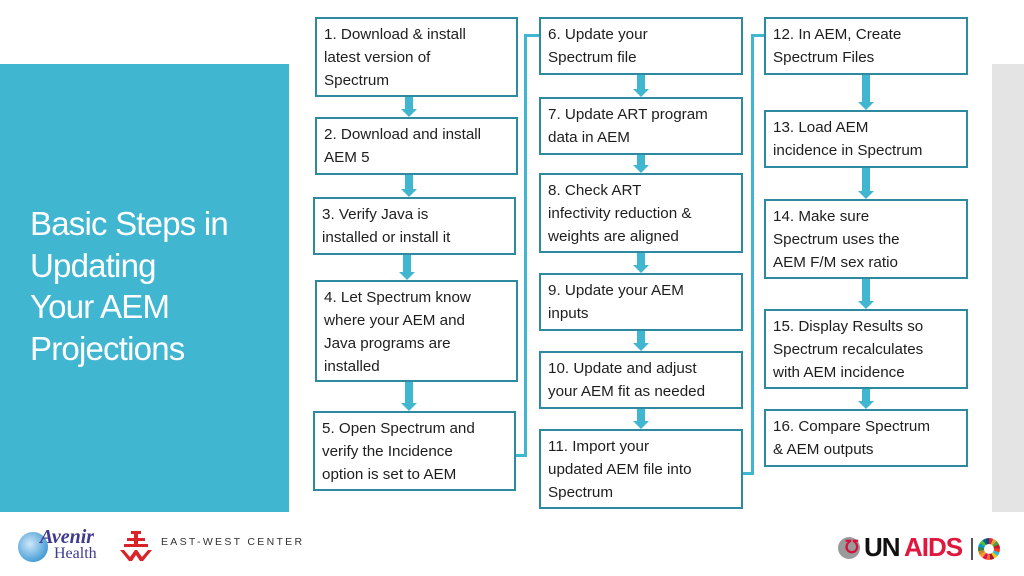 This screenshot has height=576, width=1024. What do you see at coordinates (387, 451) in the screenshot?
I see `step-text-line: verify the Incidence` at bounding box center [387, 451].